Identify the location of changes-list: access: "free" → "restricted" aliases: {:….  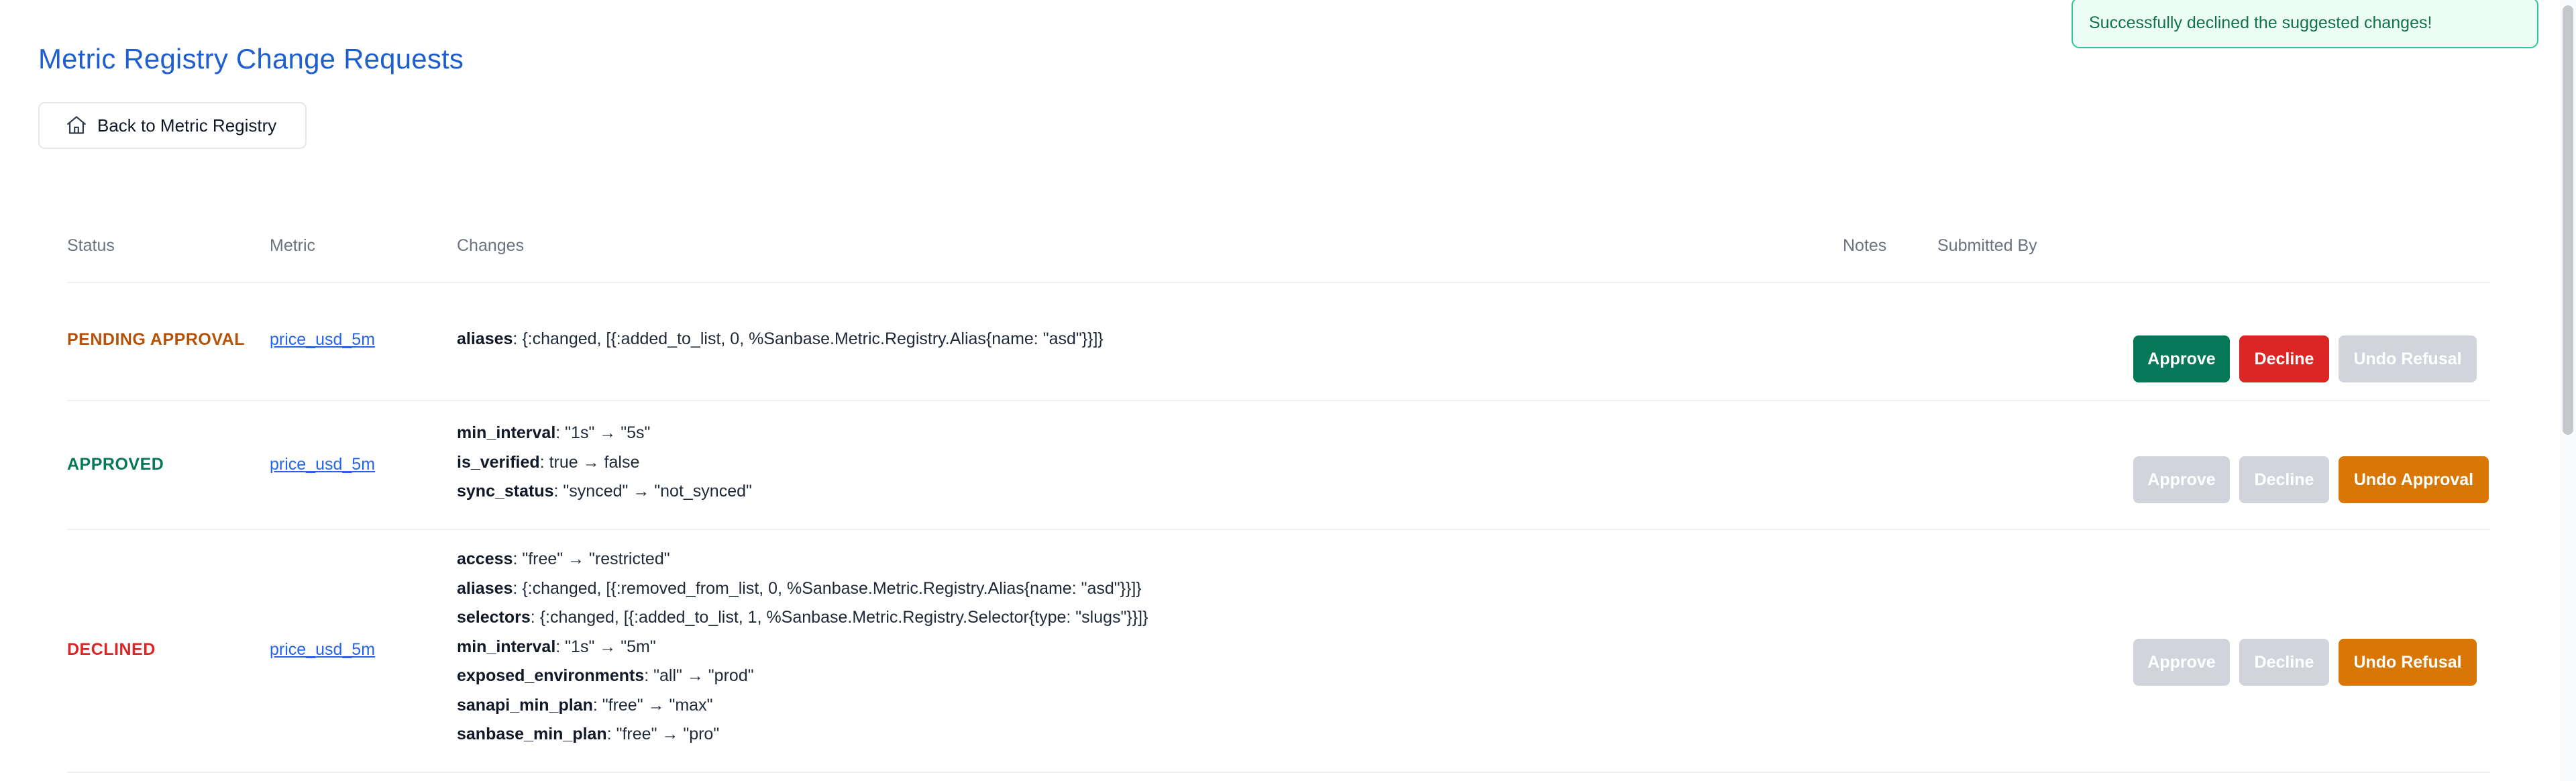
(802, 647).